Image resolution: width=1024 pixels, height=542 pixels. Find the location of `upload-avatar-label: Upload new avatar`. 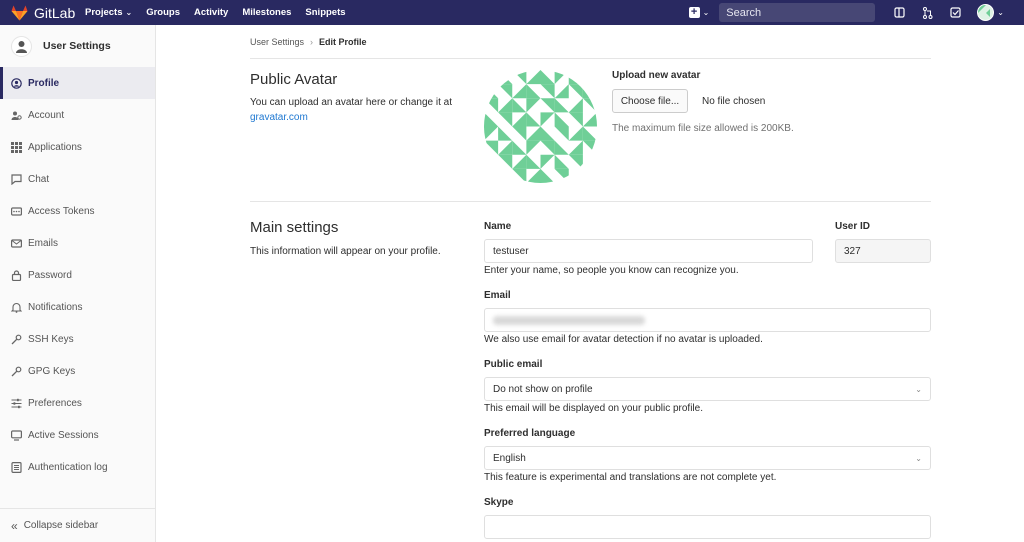

upload-avatar-label: Upload new avatar is located at coordinates (656, 75).